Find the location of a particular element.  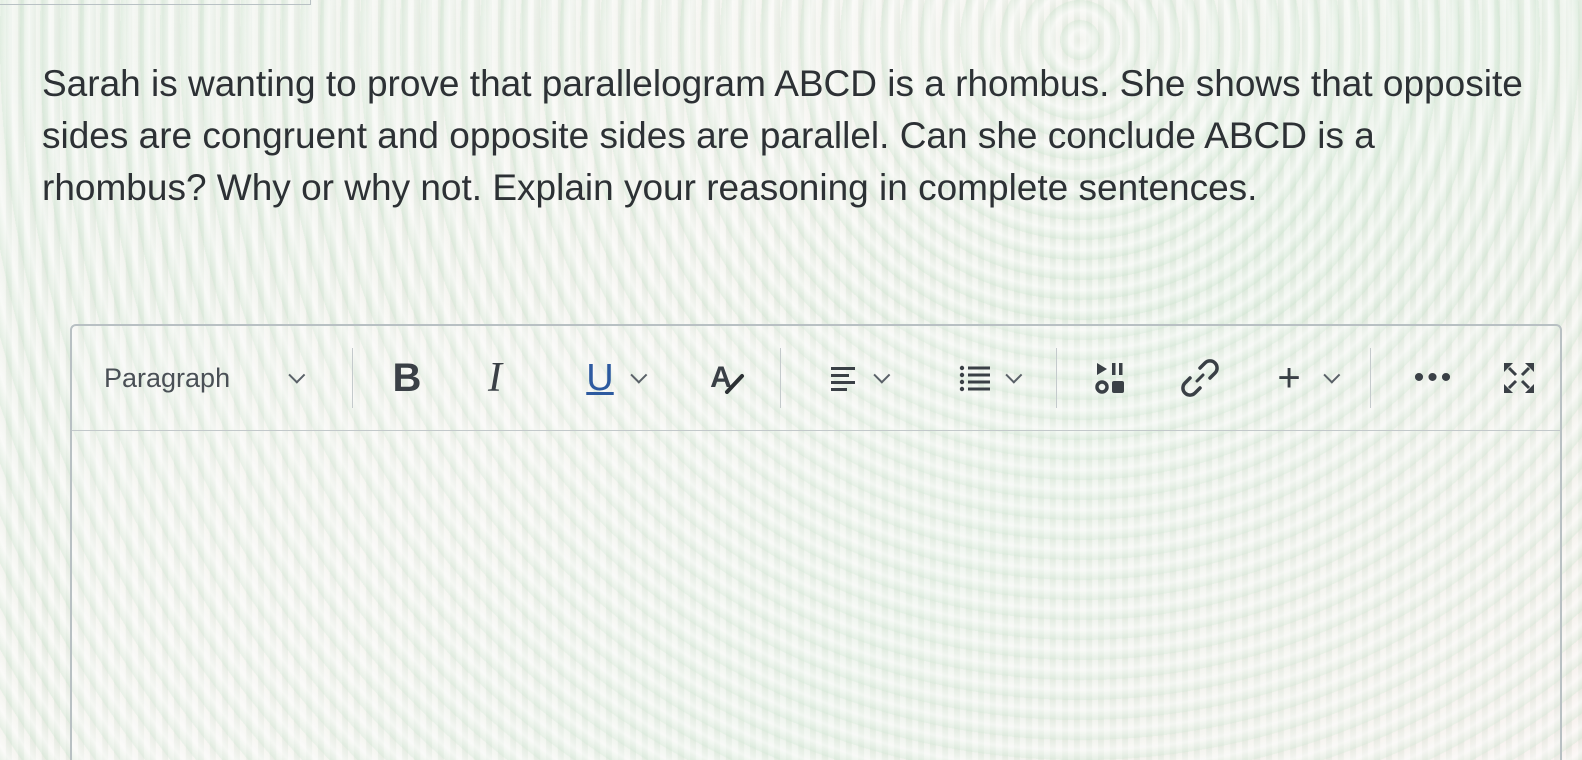

list-button is located at coordinates (988, 378).